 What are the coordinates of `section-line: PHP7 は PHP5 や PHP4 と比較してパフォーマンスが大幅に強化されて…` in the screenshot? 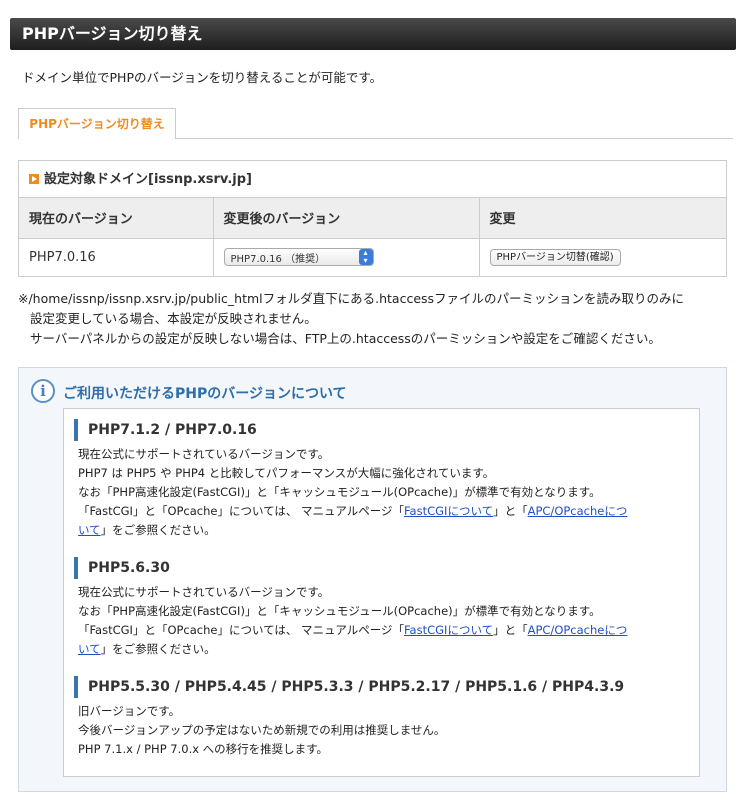 It's located at (286, 473).